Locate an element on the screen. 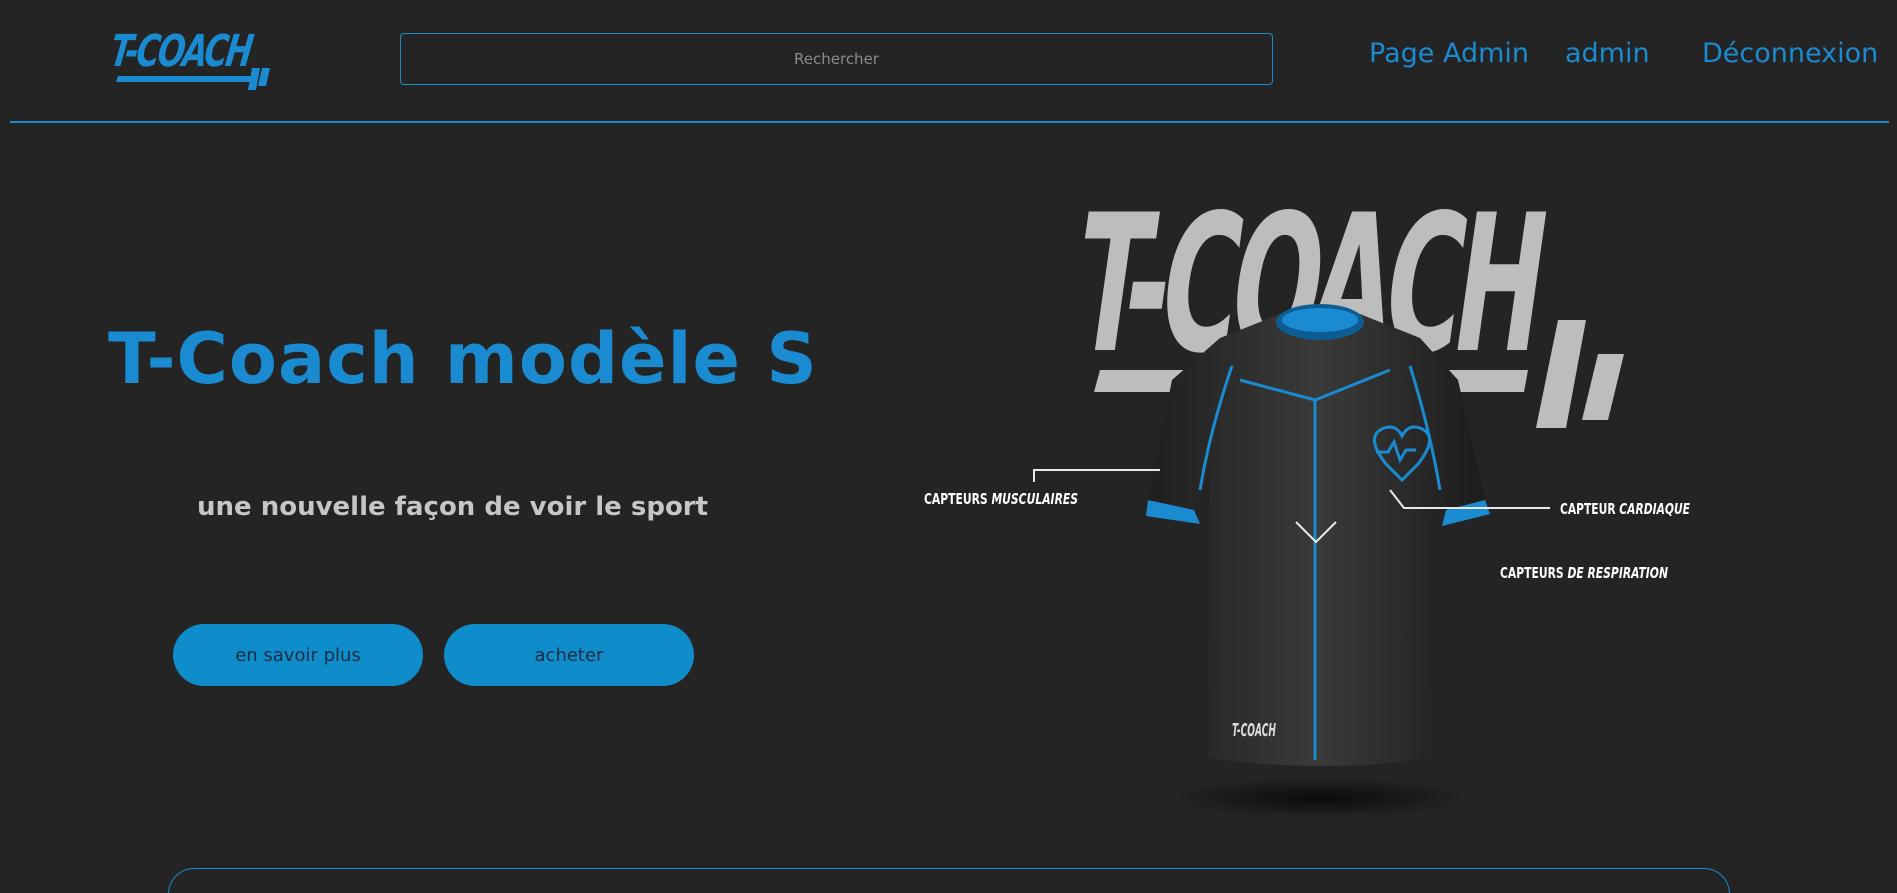 The height and width of the screenshot is (893, 1897). learn-more-button: en savoir plus is located at coordinates (298, 655).